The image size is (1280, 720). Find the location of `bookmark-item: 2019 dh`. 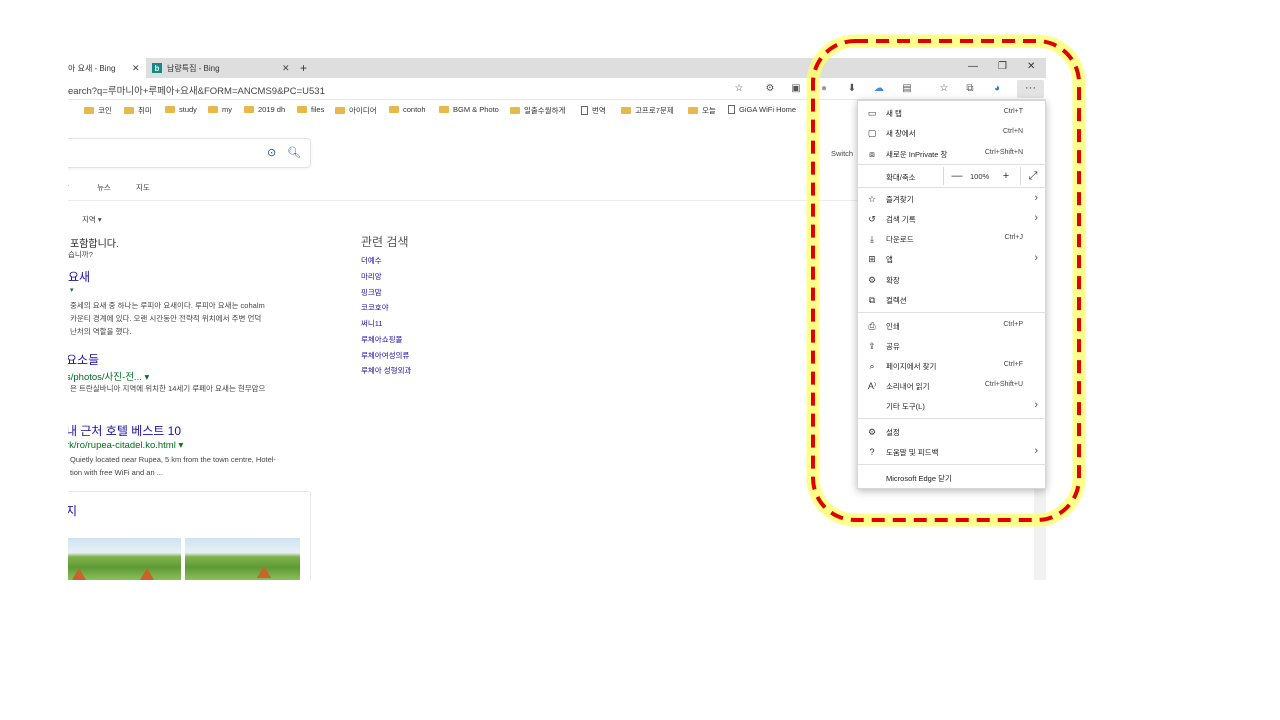

bookmark-item: 2019 dh is located at coordinates (264, 109).